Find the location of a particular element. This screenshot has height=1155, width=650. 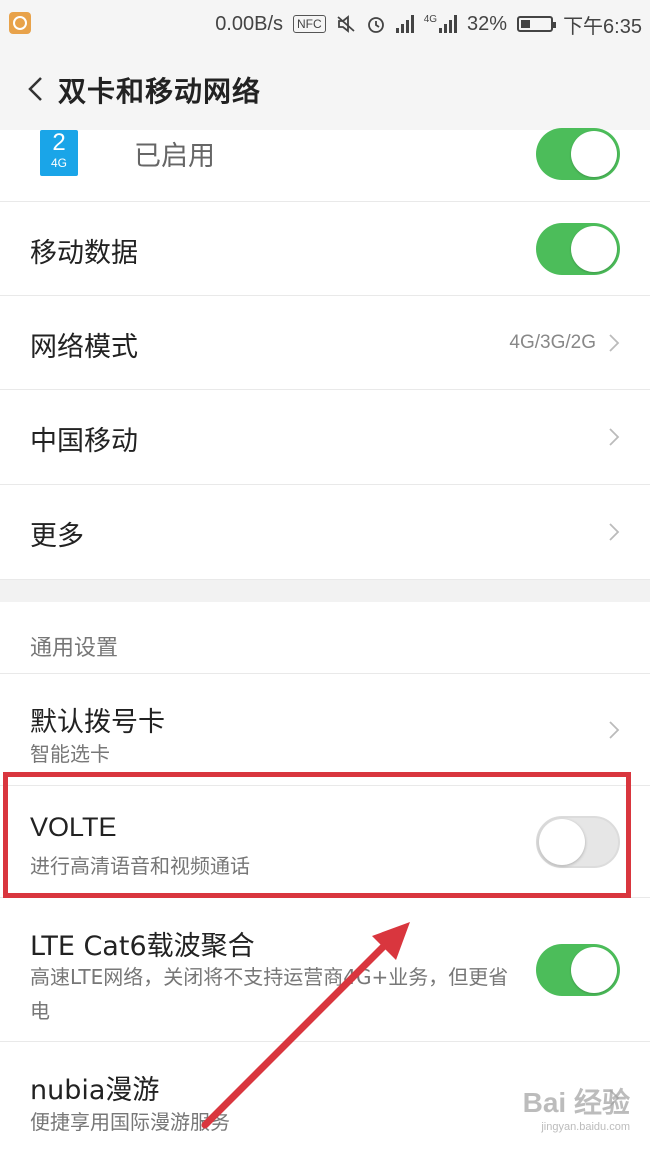

default-dial-row: 默认拨号卡 智能选卡 is located at coordinates (325, 730).